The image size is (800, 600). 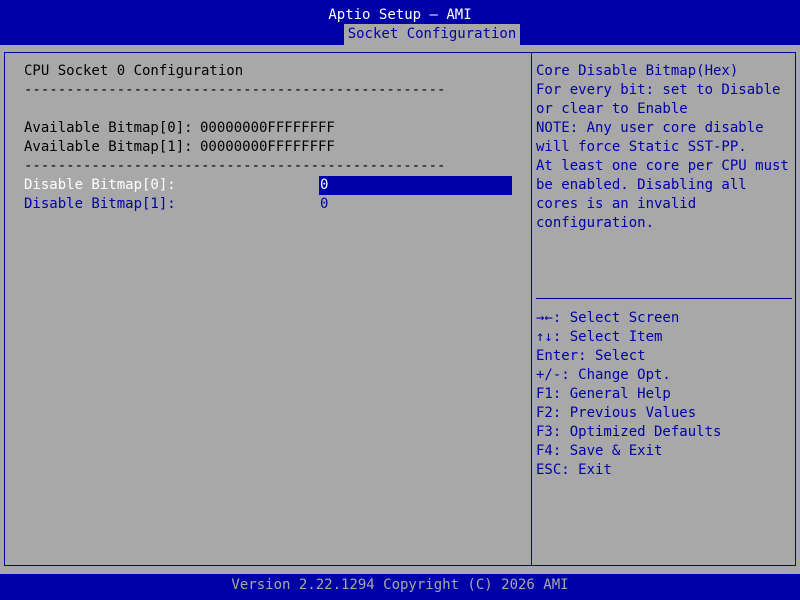 I want to click on key-enter-select: Enter: Select, so click(x=591, y=356).